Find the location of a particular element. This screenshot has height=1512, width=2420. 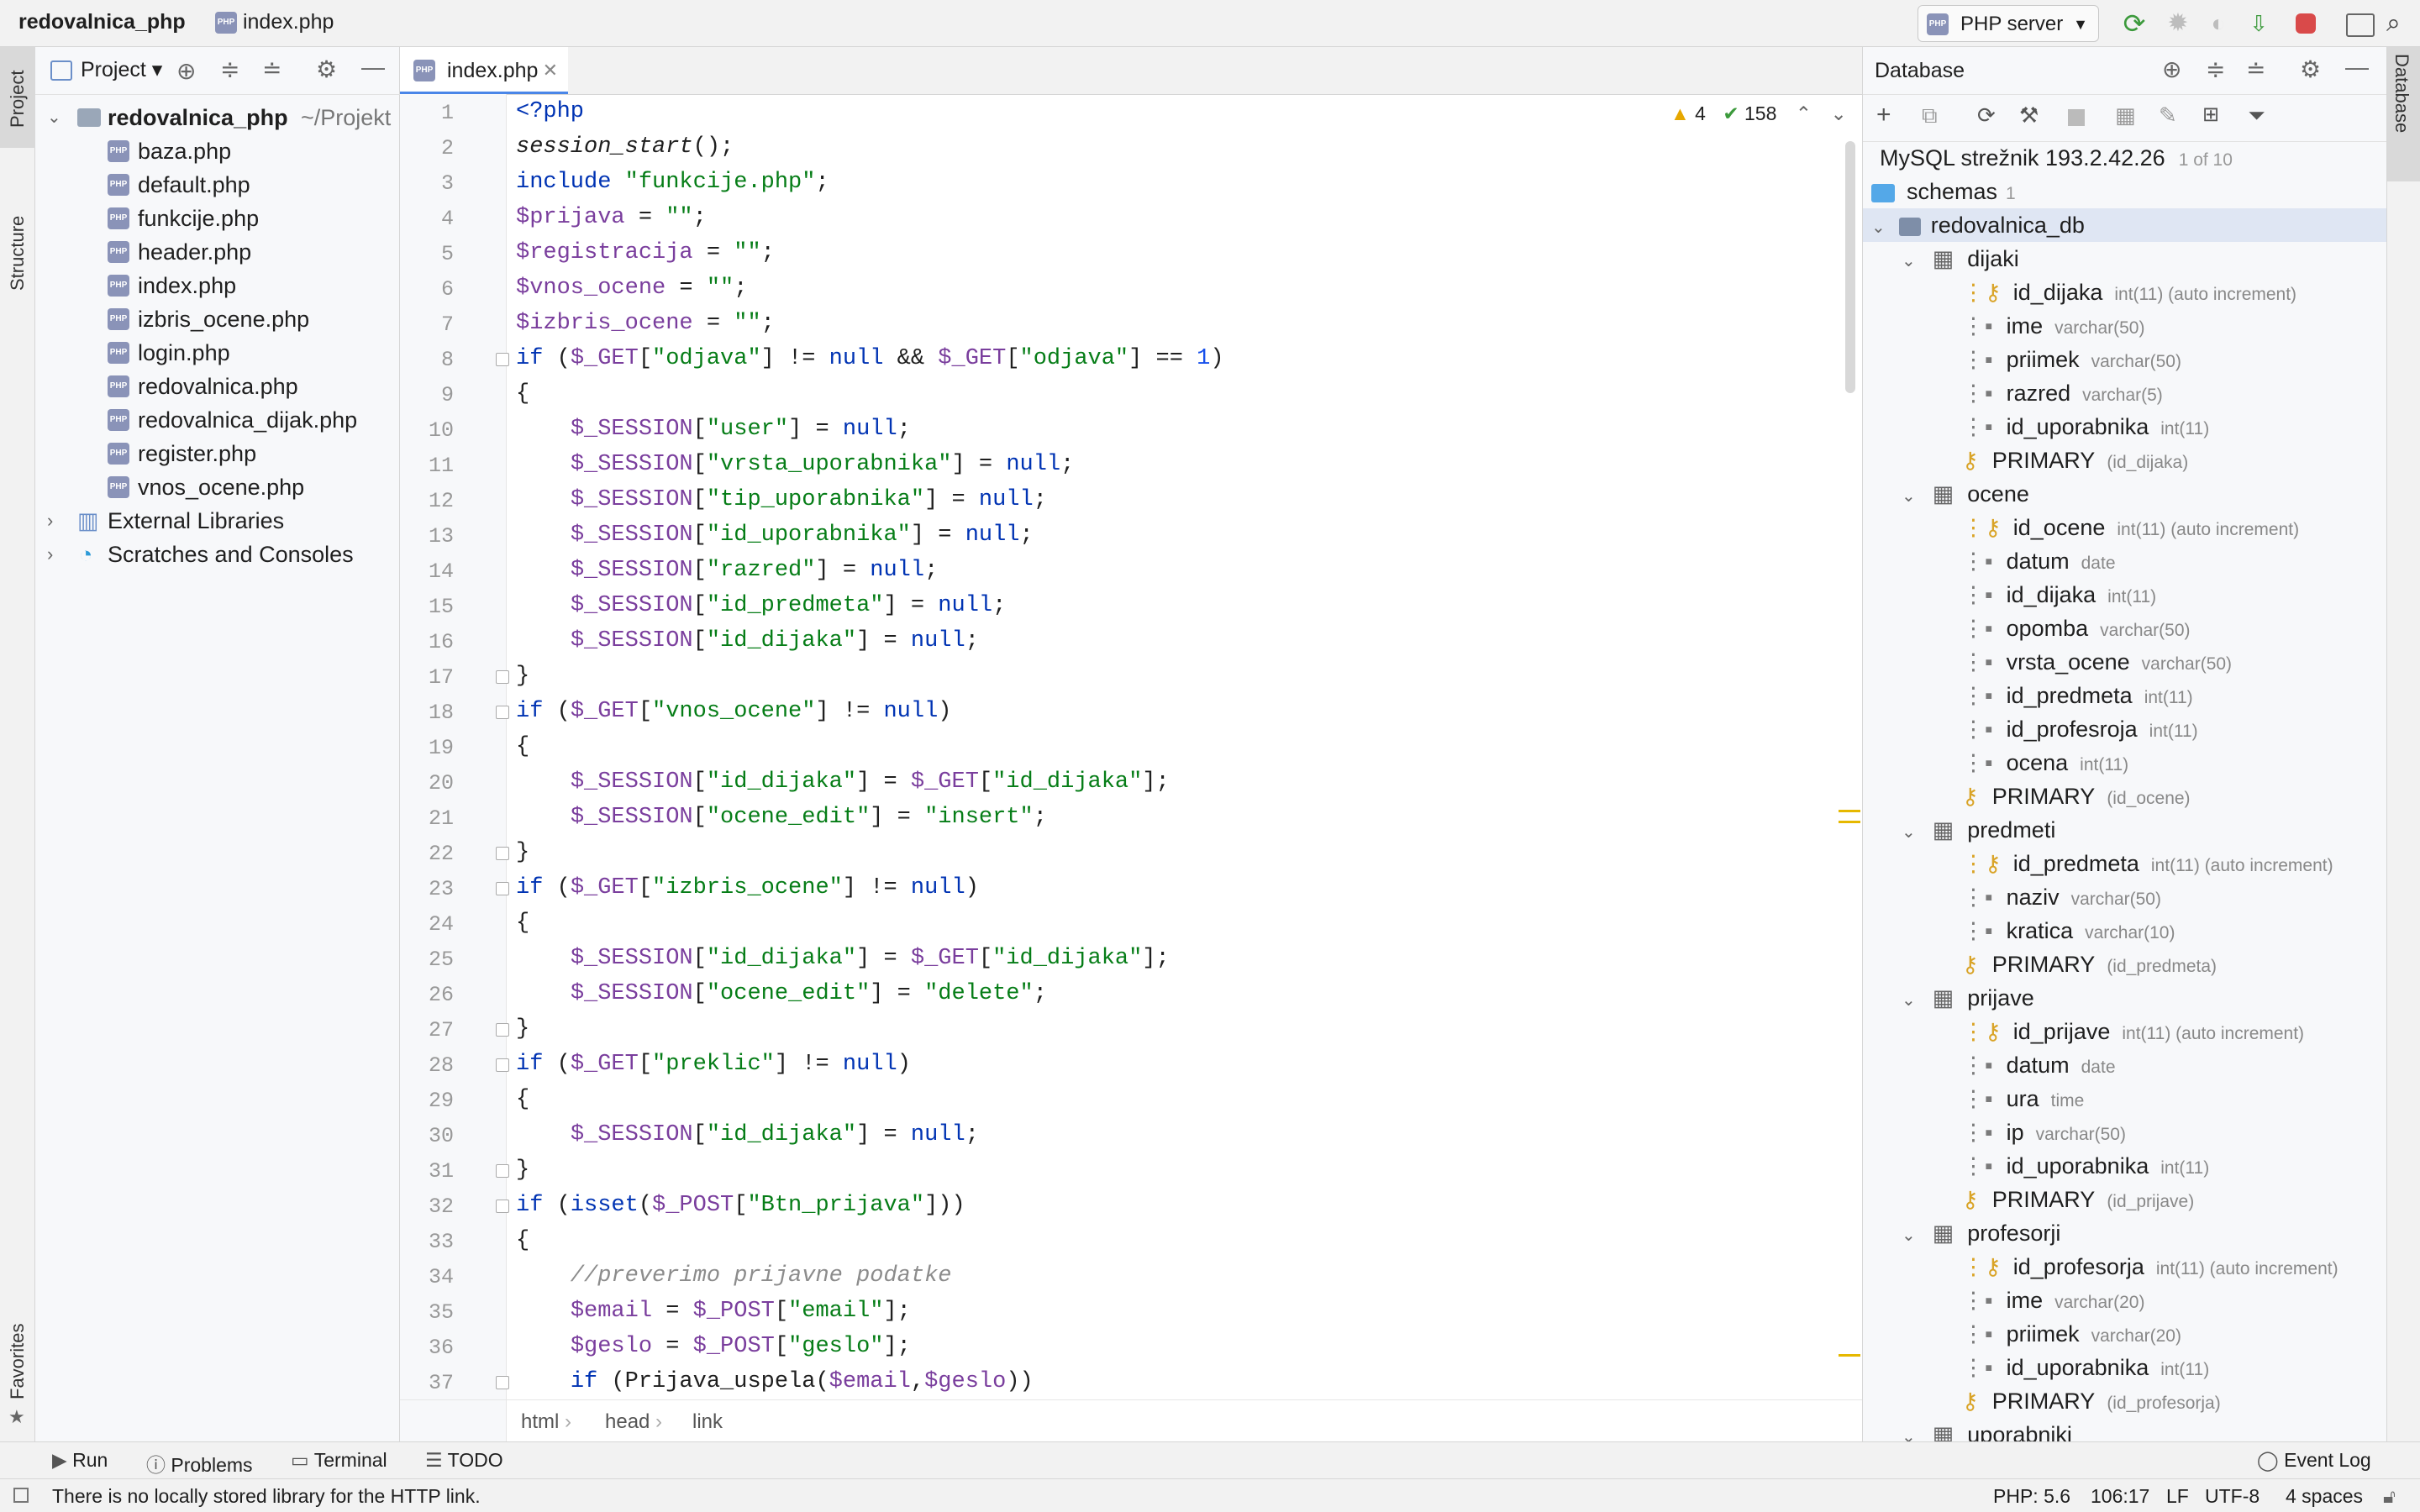

file-item: PHP header.php is located at coordinates (218, 252).